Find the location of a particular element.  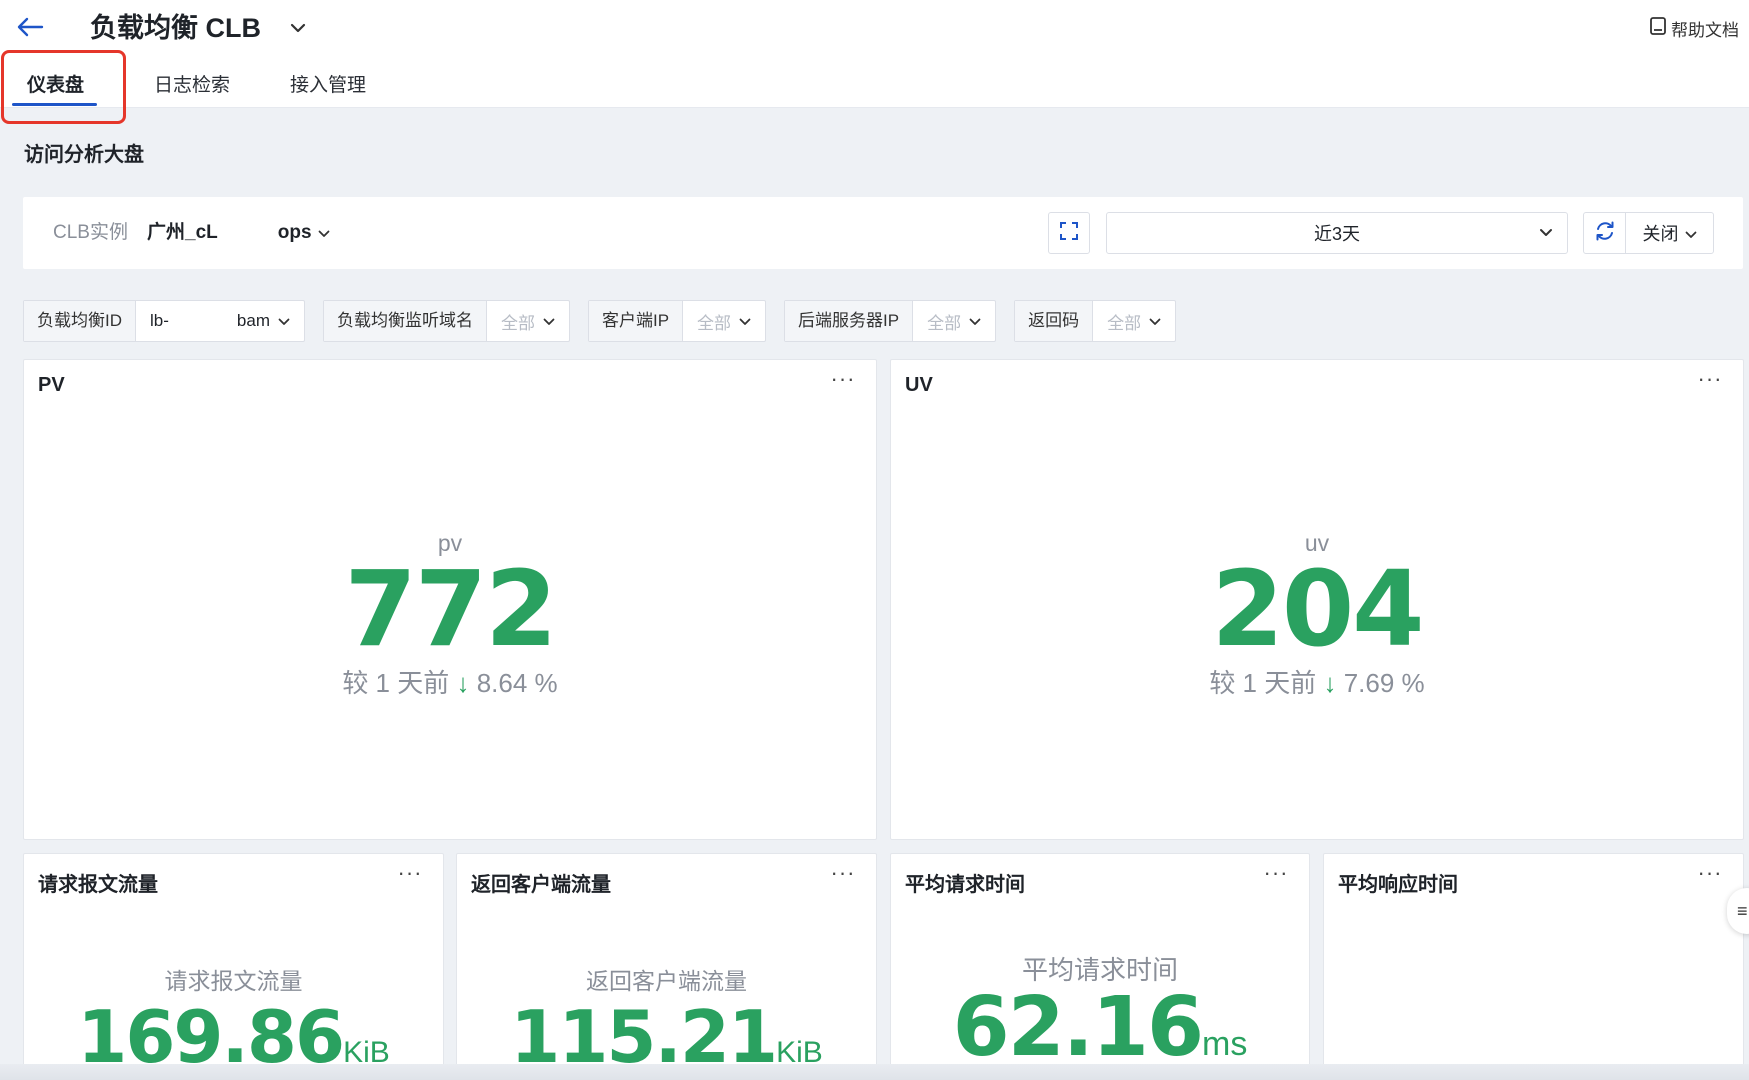

refresh-interval-select: 关闭 is located at coordinates (1669, 233).